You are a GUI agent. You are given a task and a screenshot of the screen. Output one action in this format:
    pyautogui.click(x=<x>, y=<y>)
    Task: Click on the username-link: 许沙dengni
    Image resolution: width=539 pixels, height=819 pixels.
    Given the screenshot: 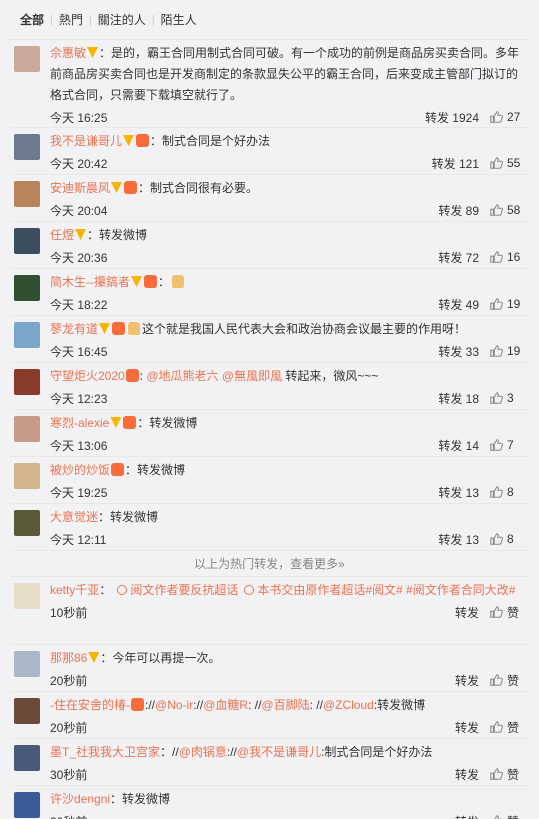 What is the action you would take?
    pyautogui.click(x=80, y=799)
    